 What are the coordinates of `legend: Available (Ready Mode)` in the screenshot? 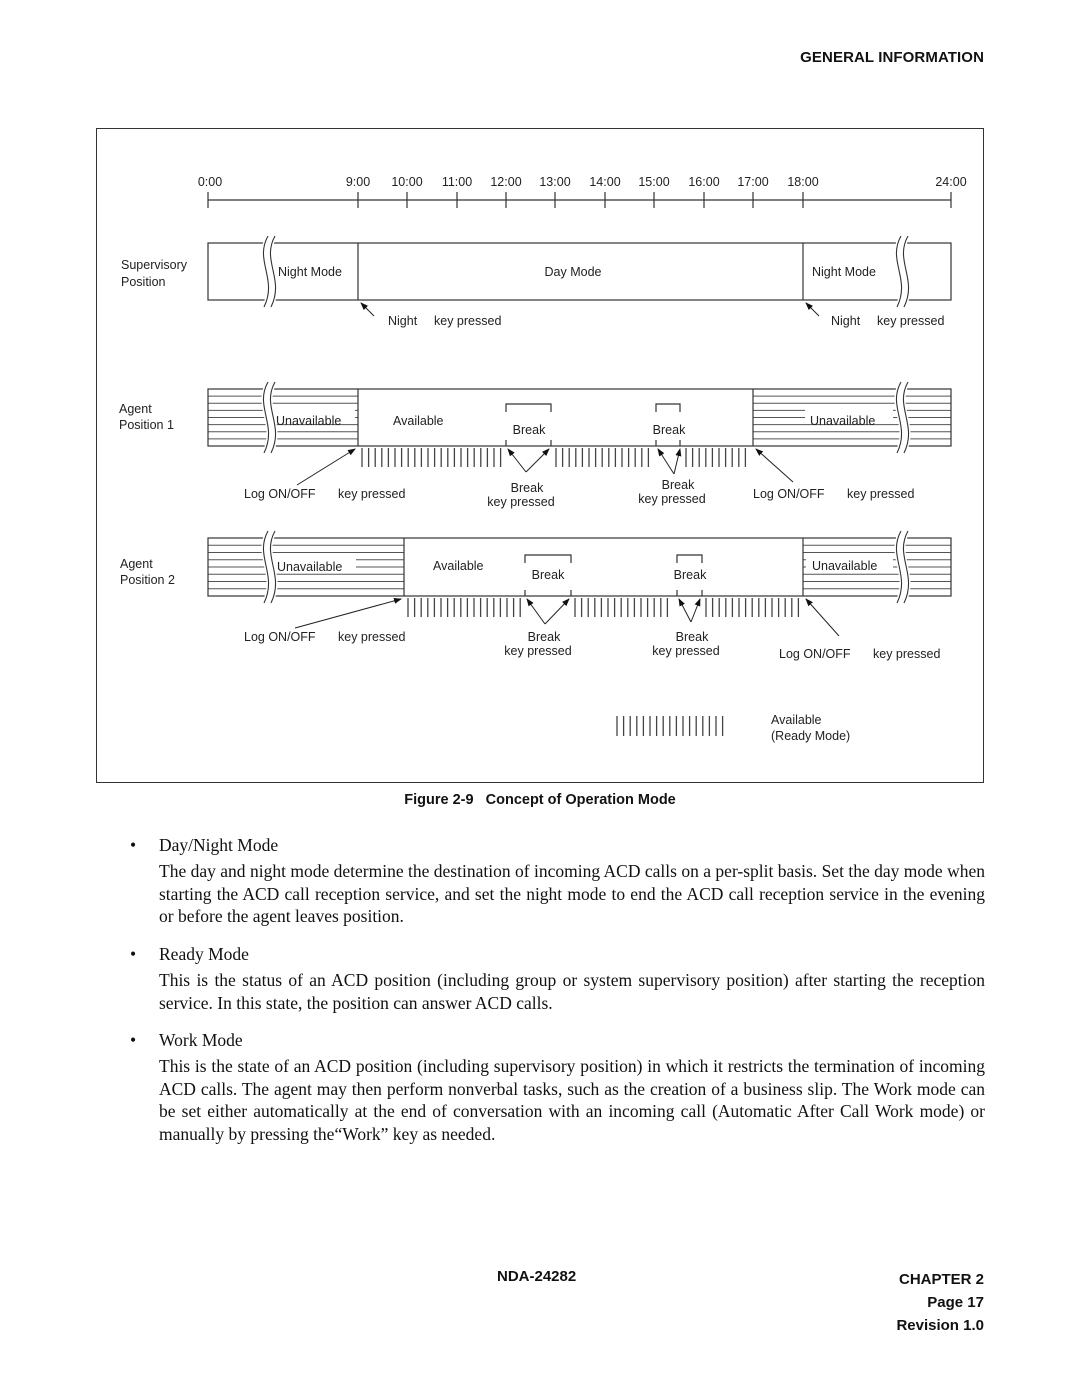 It's located at (733, 728).